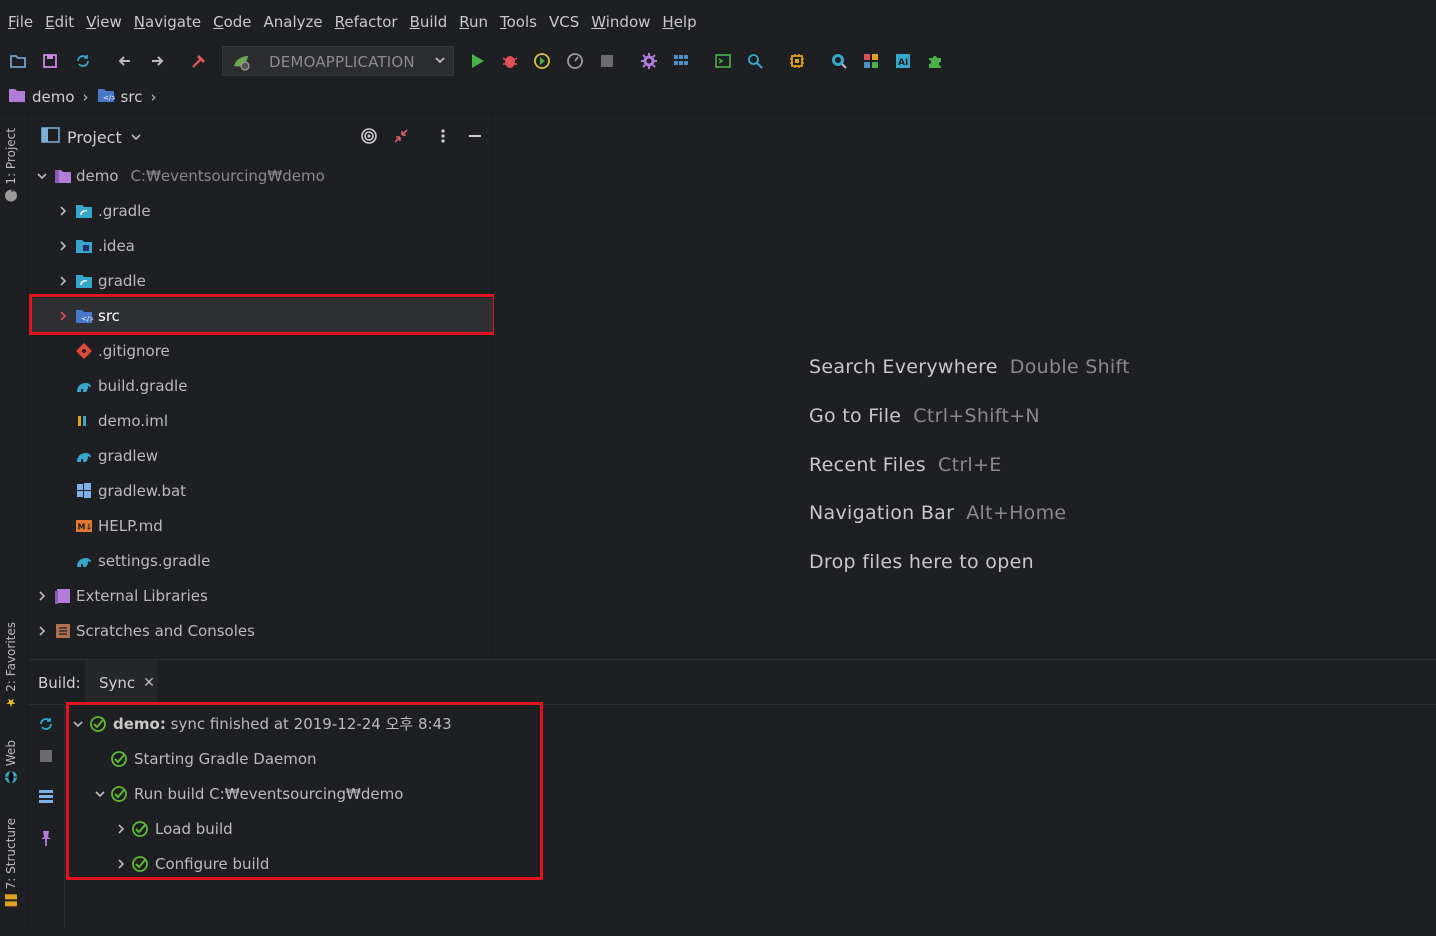  What do you see at coordinates (871, 61) in the screenshot?
I see `layout-icon` at bounding box center [871, 61].